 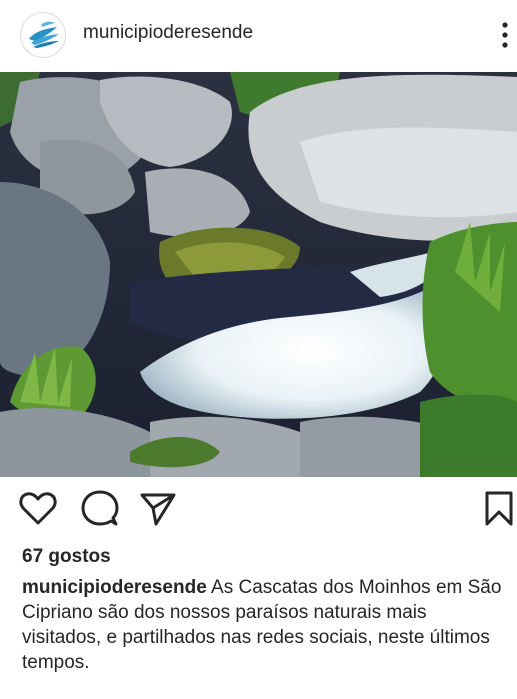 I want to click on more-vertical-icon, so click(x=505, y=35).